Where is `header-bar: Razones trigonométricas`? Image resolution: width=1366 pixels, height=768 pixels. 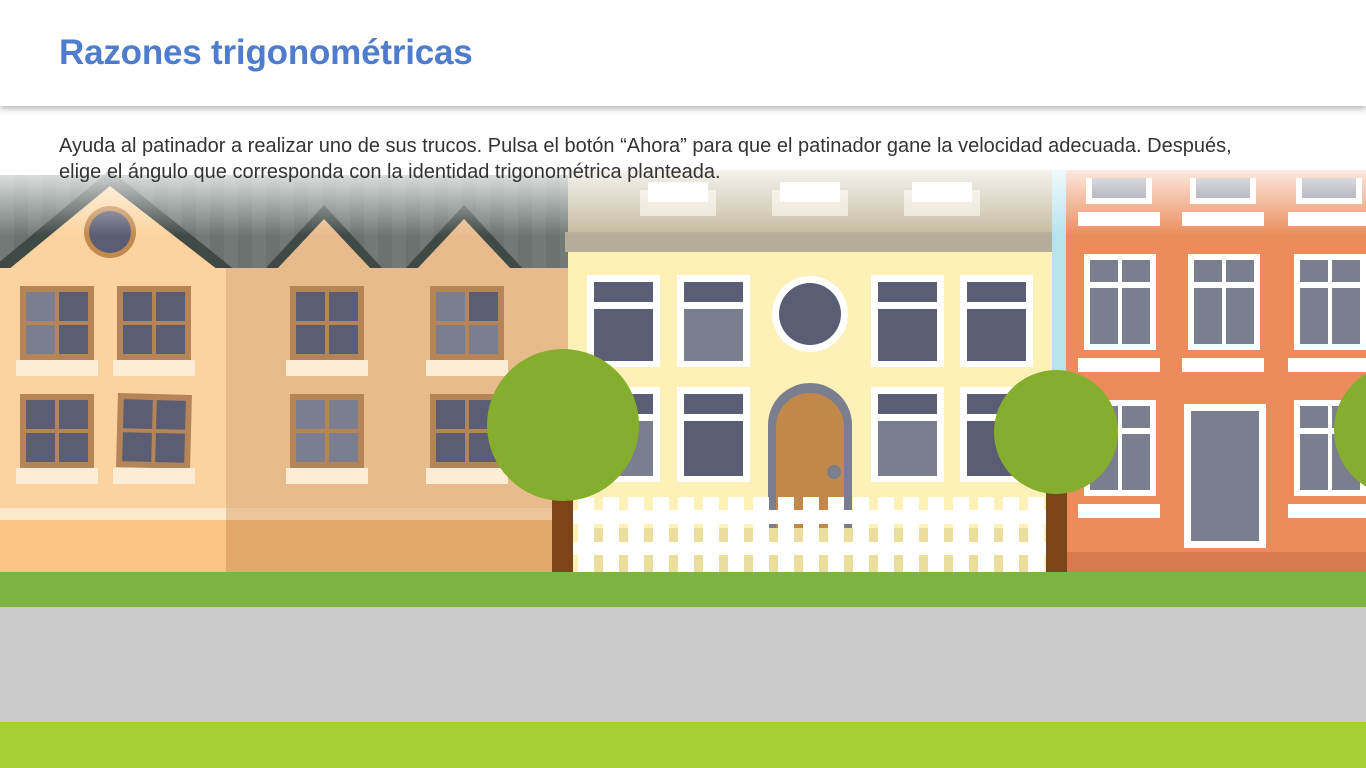 header-bar: Razones trigonométricas is located at coordinates (683, 53).